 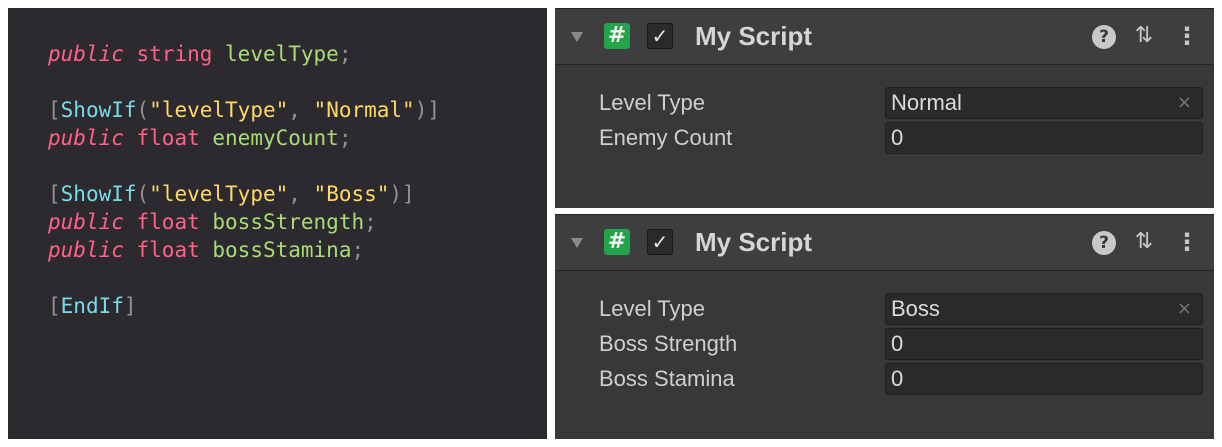 What do you see at coordinates (1044, 138) in the screenshot?
I see `enemy-count-input: 0` at bounding box center [1044, 138].